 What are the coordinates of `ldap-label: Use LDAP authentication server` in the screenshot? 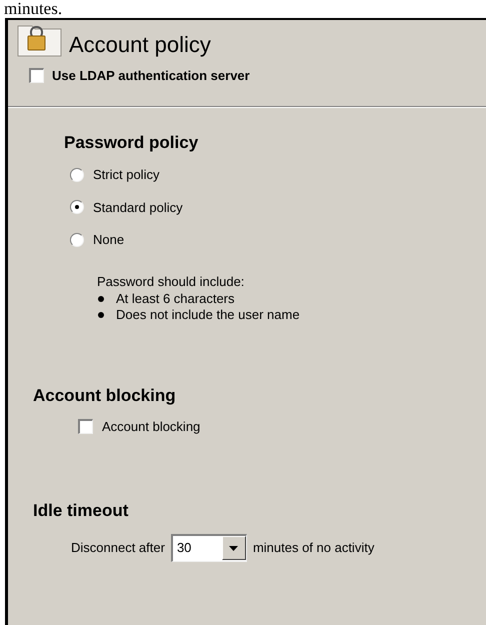 It's located at (151, 76).